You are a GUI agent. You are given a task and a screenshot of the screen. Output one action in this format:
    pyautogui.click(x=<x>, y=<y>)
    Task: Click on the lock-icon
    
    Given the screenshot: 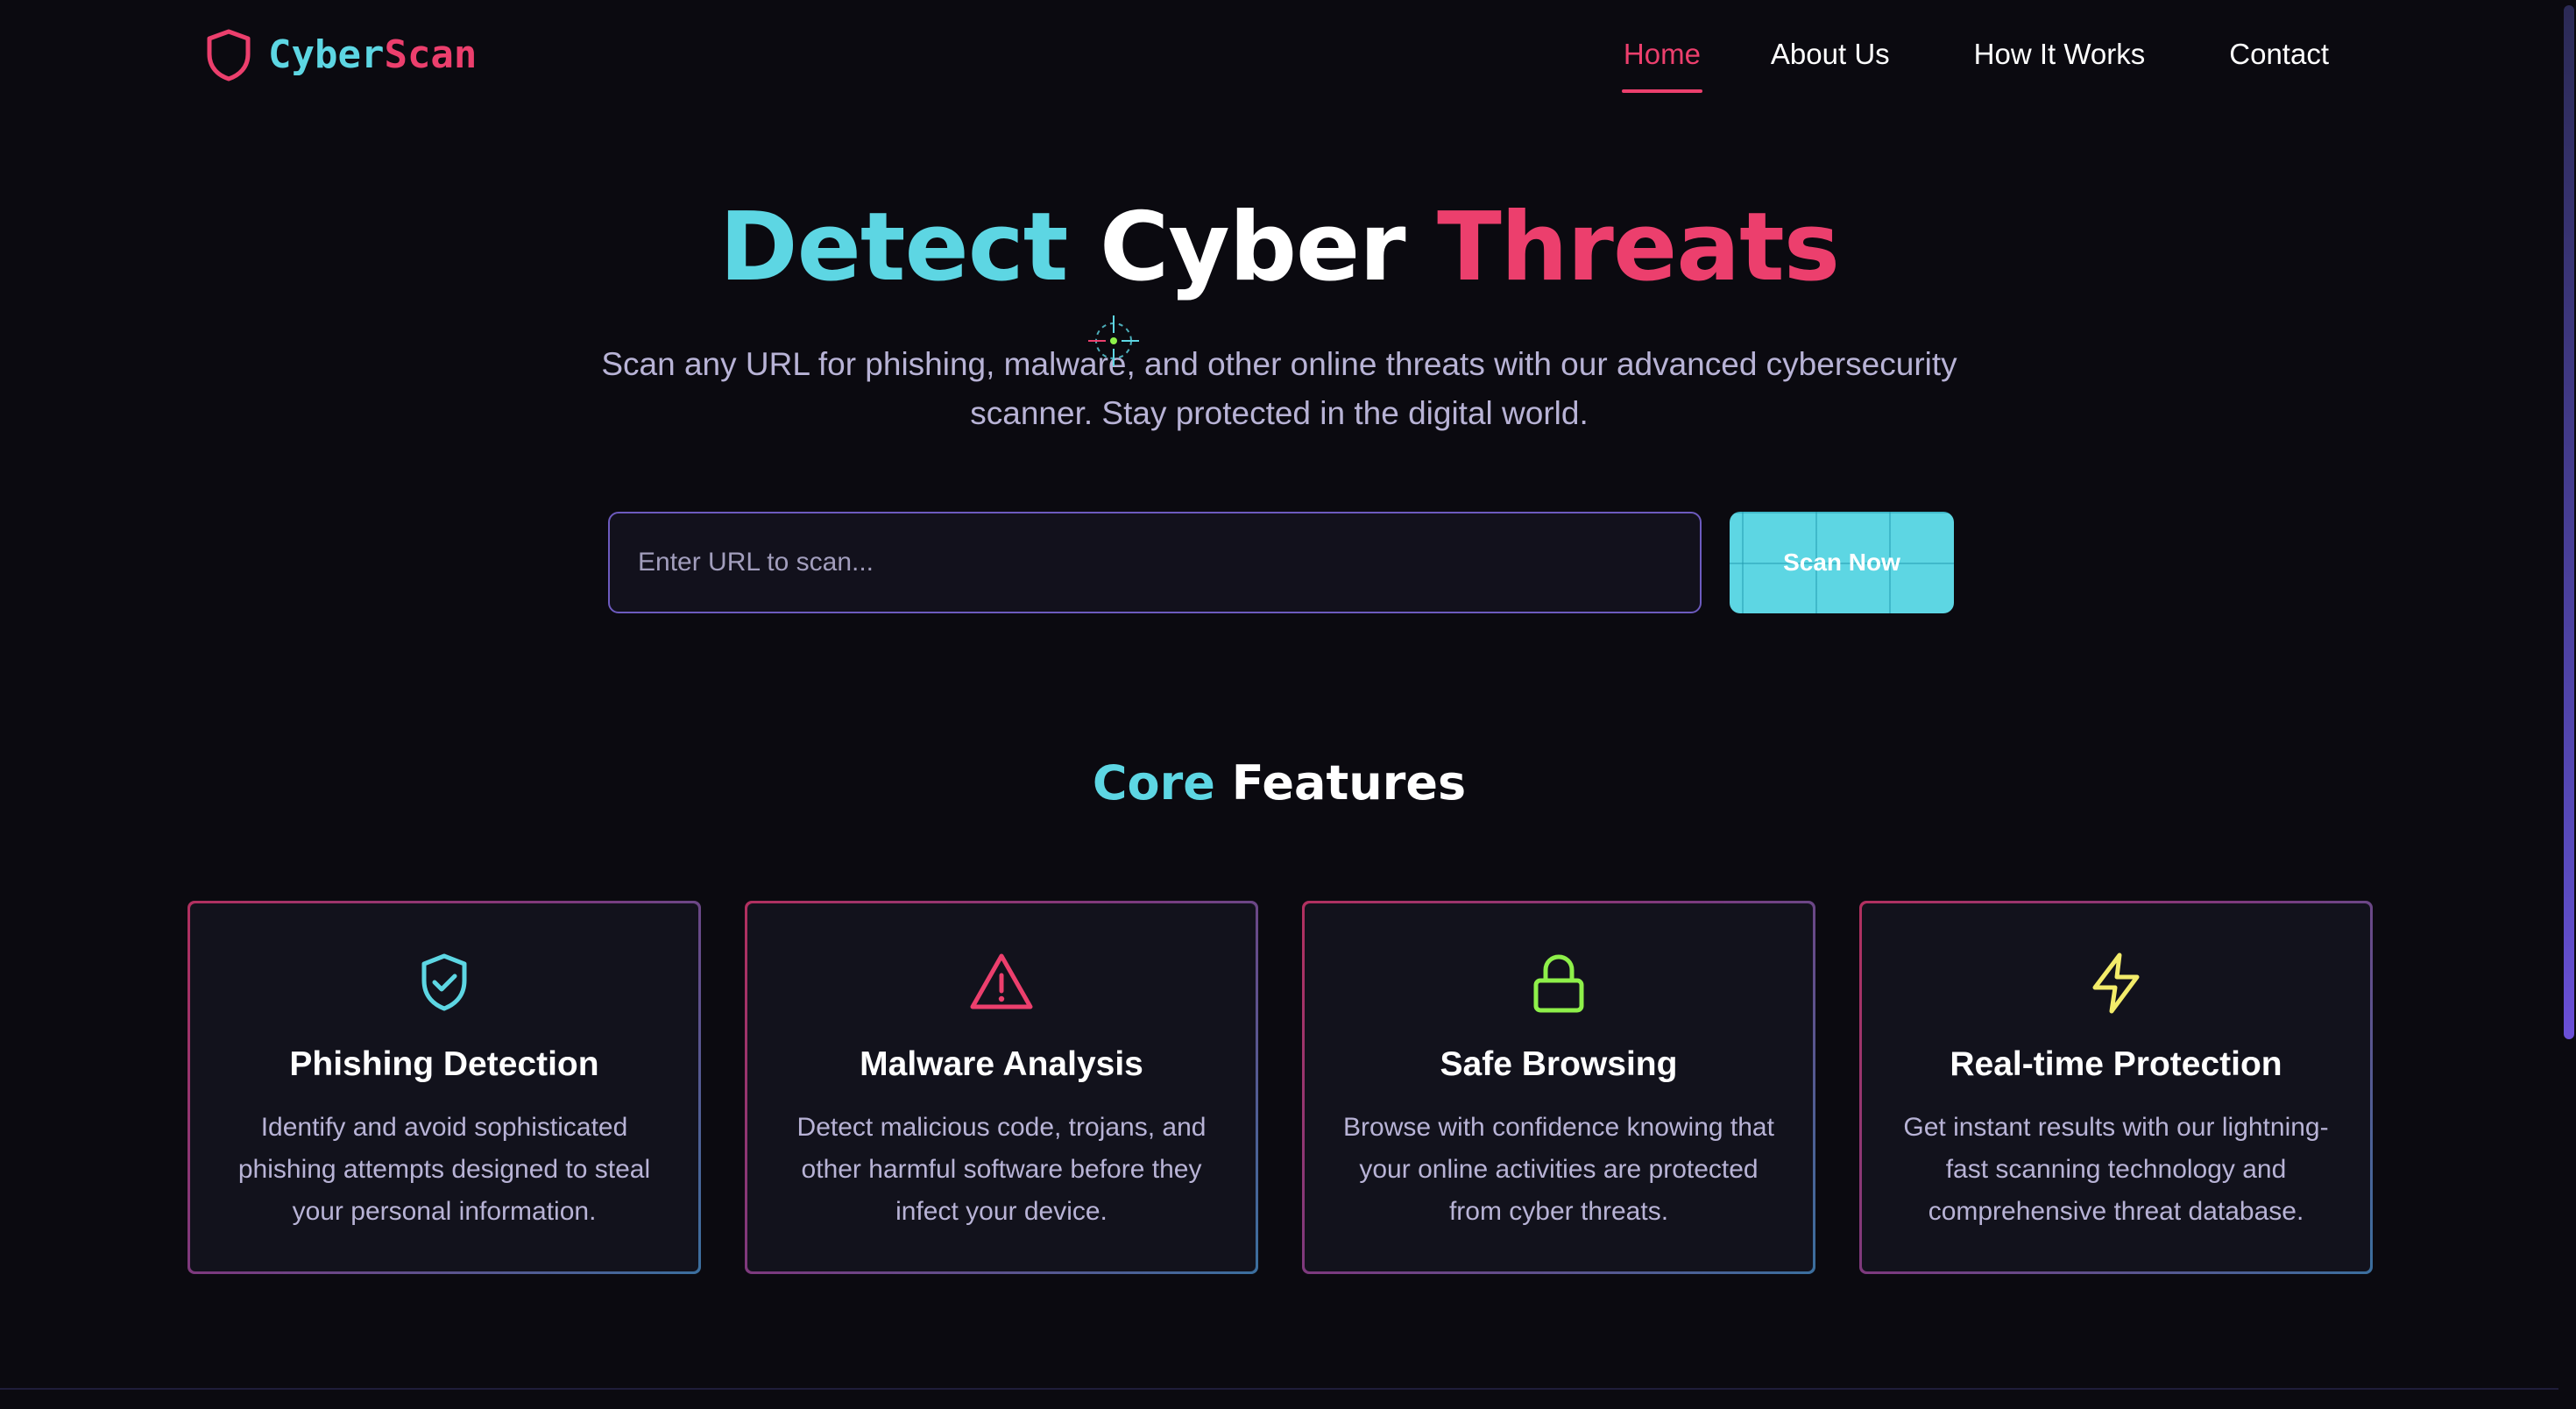 What is the action you would take?
    pyautogui.click(x=1558, y=984)
    